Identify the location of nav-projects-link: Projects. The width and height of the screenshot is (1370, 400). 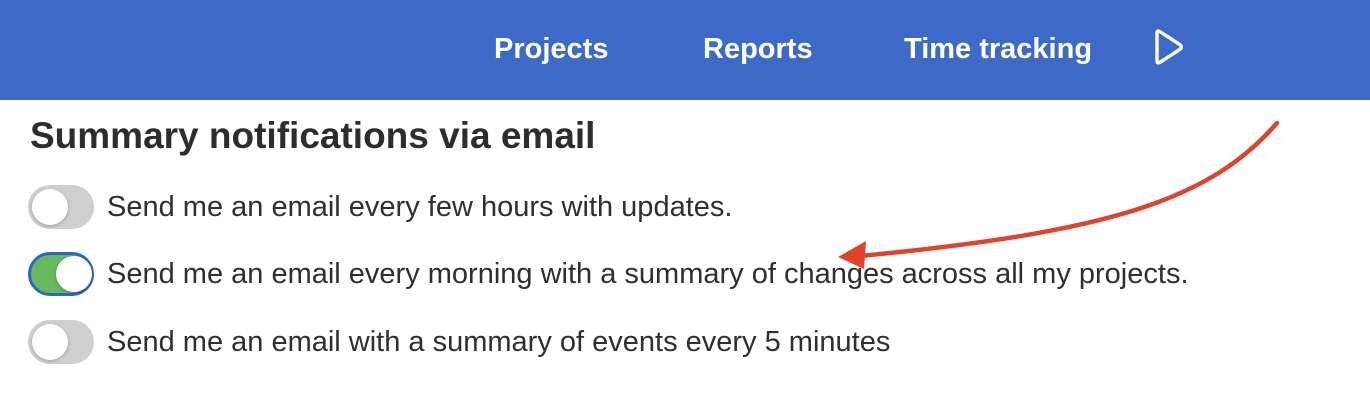
(551, 49).